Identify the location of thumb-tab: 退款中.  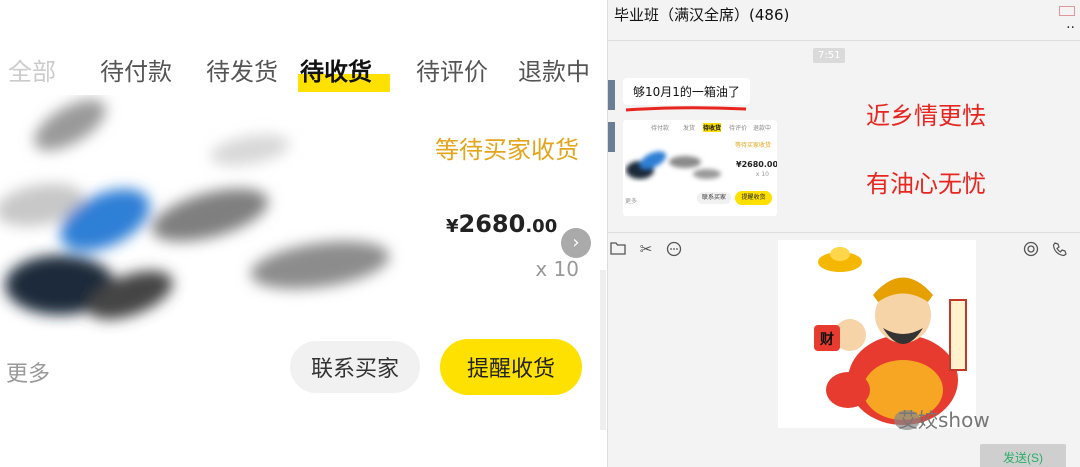
(762, 128).